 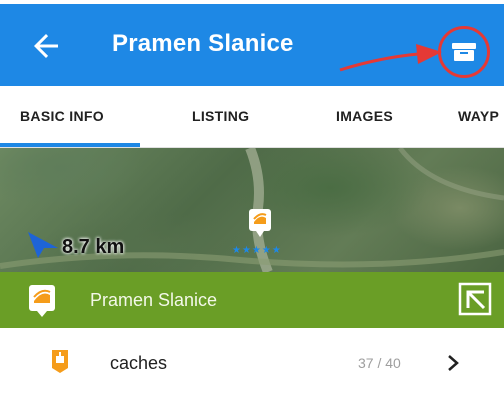 I want to click on distance-label: 8.7 km, so click(x=93, y=247).